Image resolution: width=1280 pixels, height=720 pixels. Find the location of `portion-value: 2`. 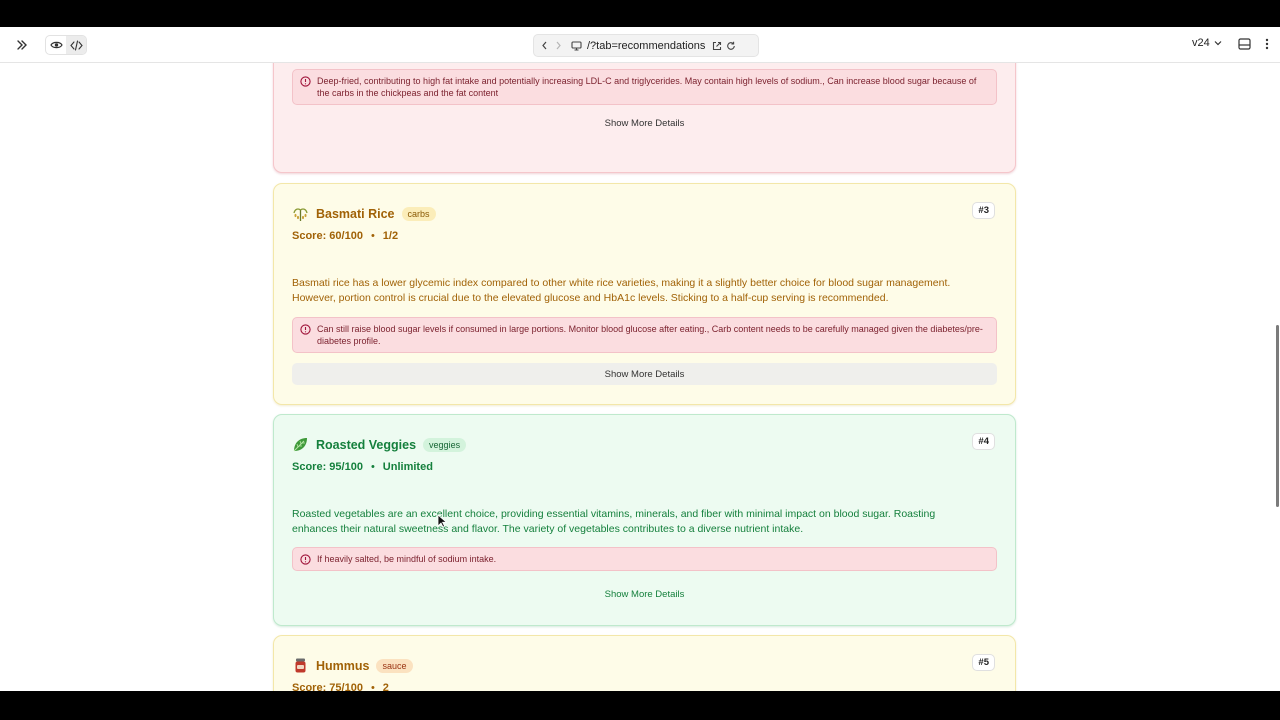

portion-value: 2 is located at coordinates (385, 686).